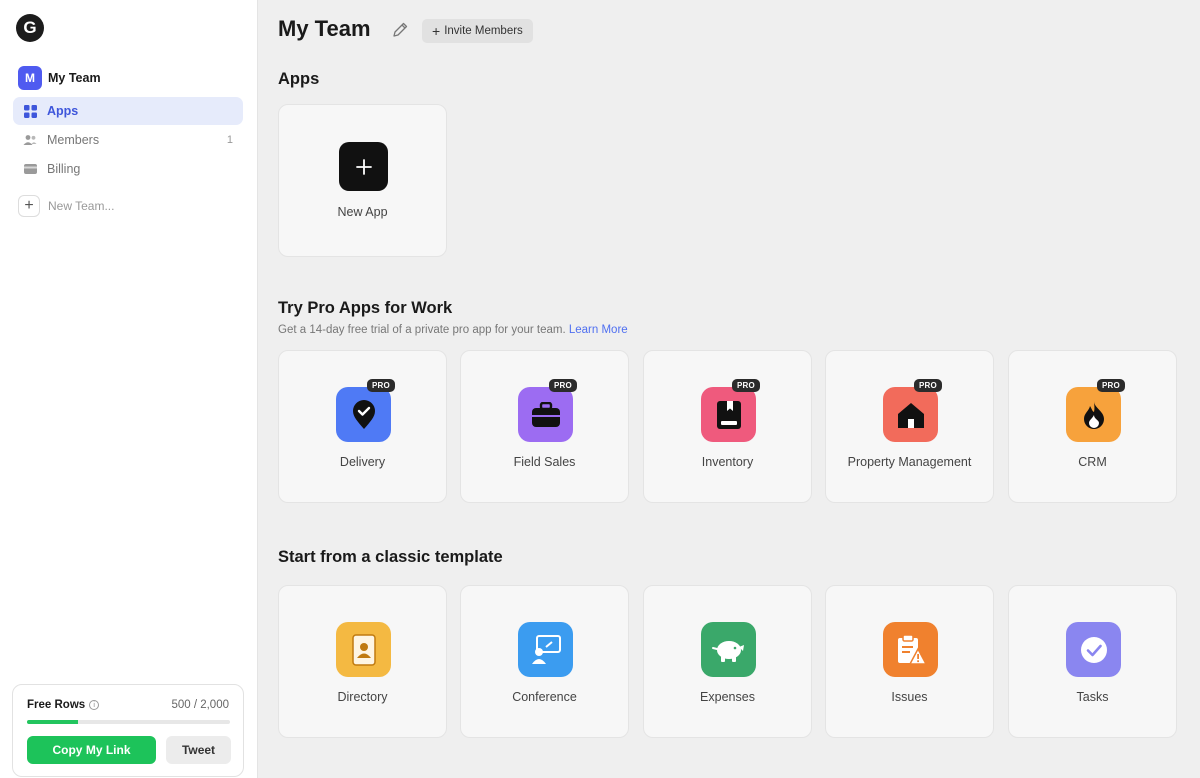 The width and height of the screenshot is (1200, 778). Describe the element at coordinates (363, 414) in the screenshot. I see `map-pin-check-icon` at that location.